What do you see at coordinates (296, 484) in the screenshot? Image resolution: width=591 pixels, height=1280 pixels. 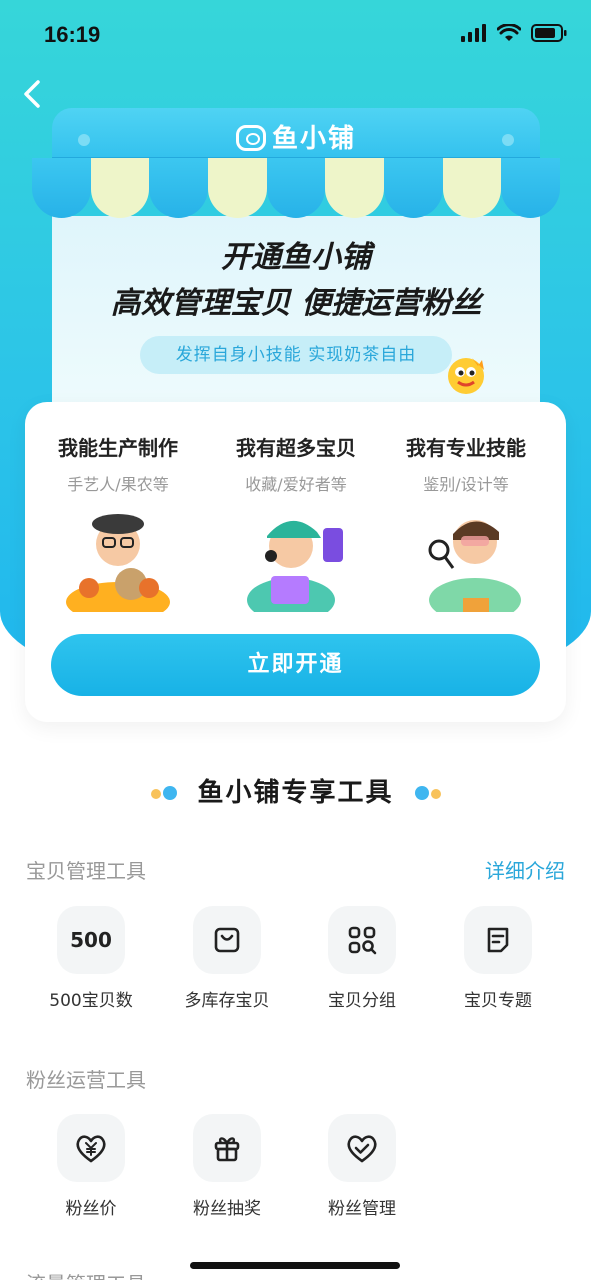 I see `feature-subtitle: 收藏/爱好者等` at bounding box center [296, 484].